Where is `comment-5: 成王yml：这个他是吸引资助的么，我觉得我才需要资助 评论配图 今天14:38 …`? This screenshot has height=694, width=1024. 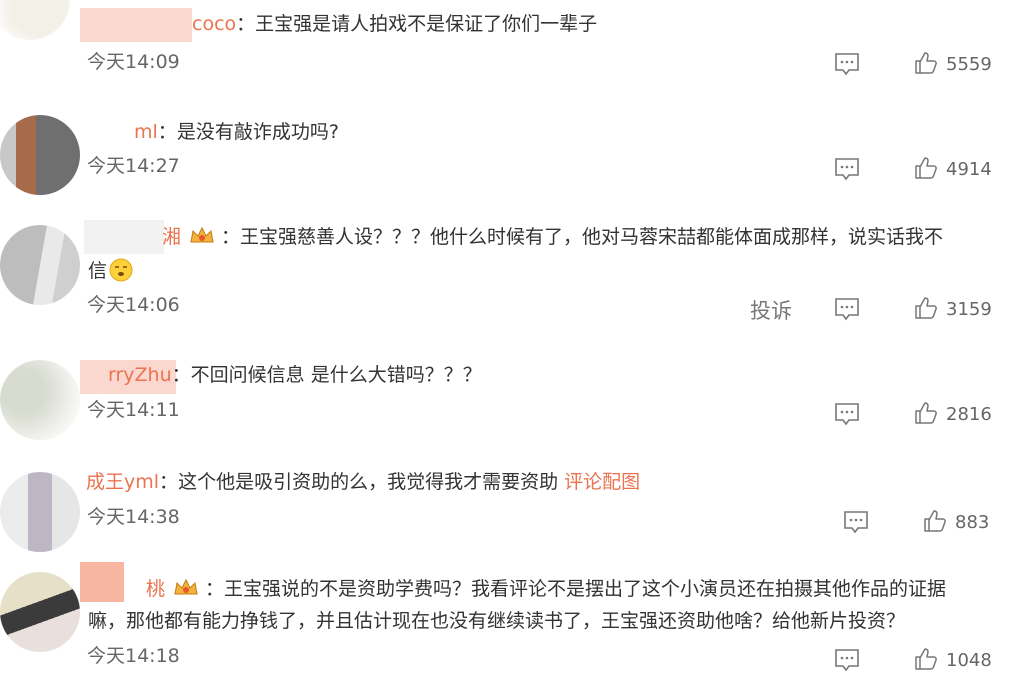
comment-5: 成王yml：这个他是吸引资助的么，我觉得我才需要资助 评论配图 今天14:38 … is located at coordinates (512, 510).